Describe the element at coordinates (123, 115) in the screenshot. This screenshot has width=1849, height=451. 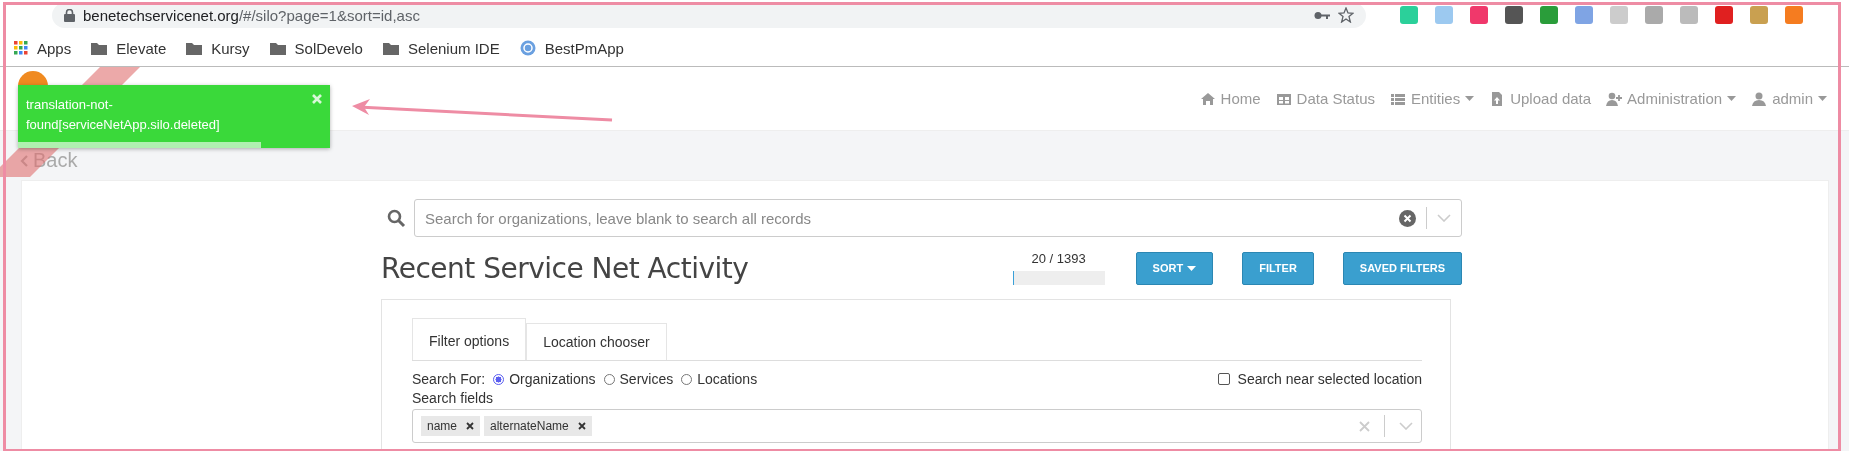
I see `notification-text: translation-not-found[serviceNetApp.silo.deleted]` at that location.